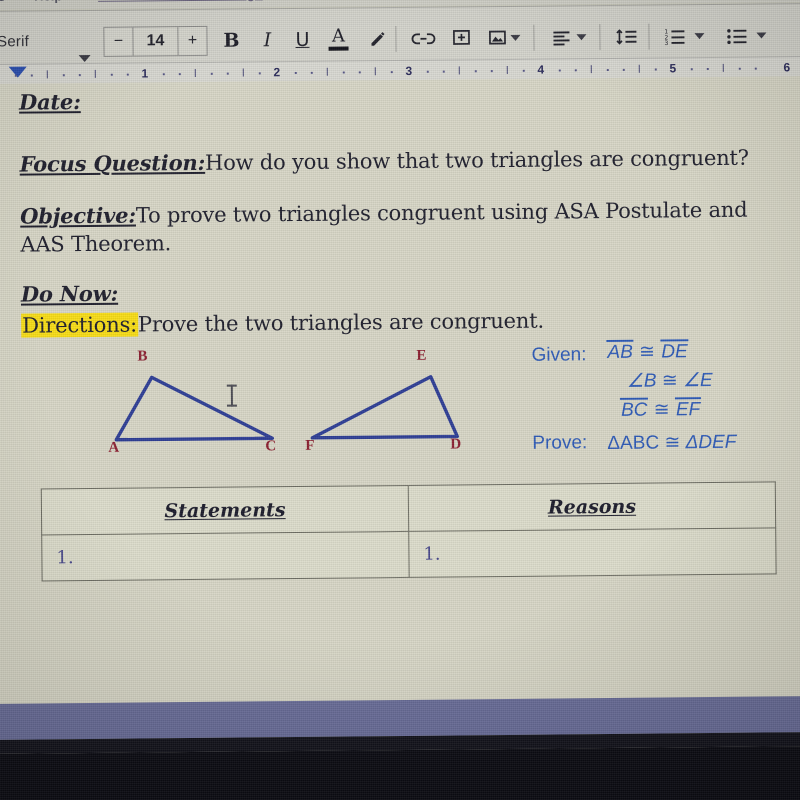 This screenshot has height=800, width=800. Describe the element at coordinates (114, 447) in the screenshot. I see `vertex-label-a: A` at that location.